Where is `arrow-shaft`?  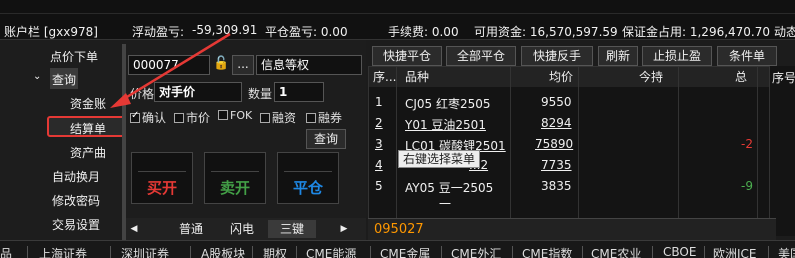 arrow-shaft is located at coordinates (176, 67).